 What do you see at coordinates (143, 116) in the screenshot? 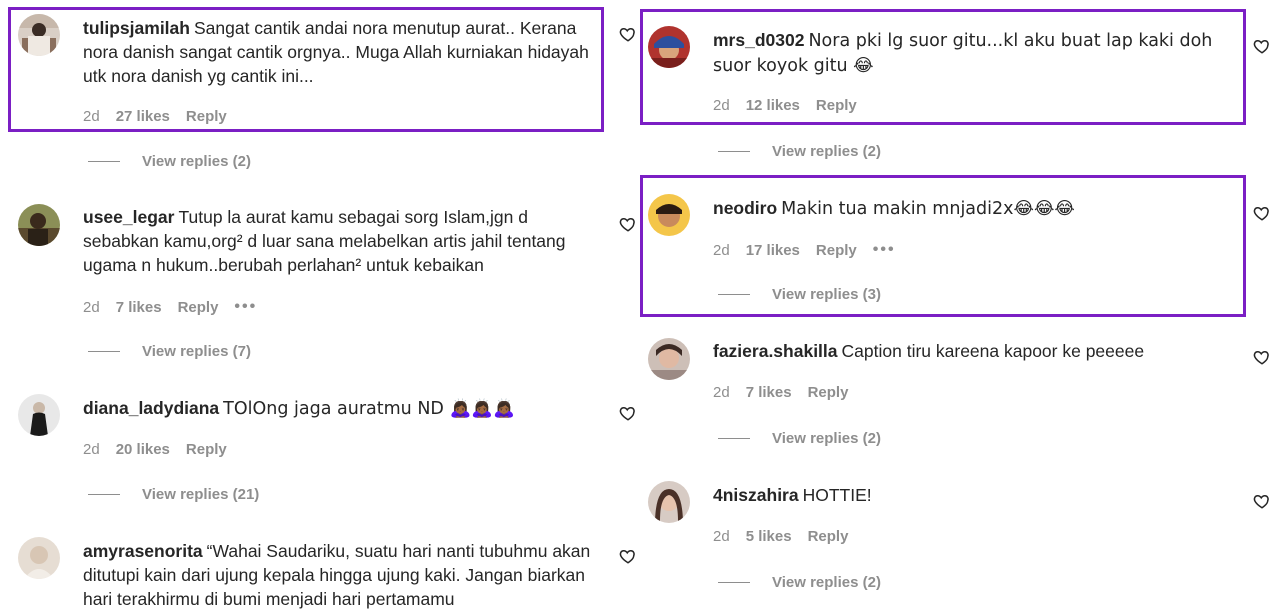
I see `likes-count: 27 likes` at bounding box center [143, 116].